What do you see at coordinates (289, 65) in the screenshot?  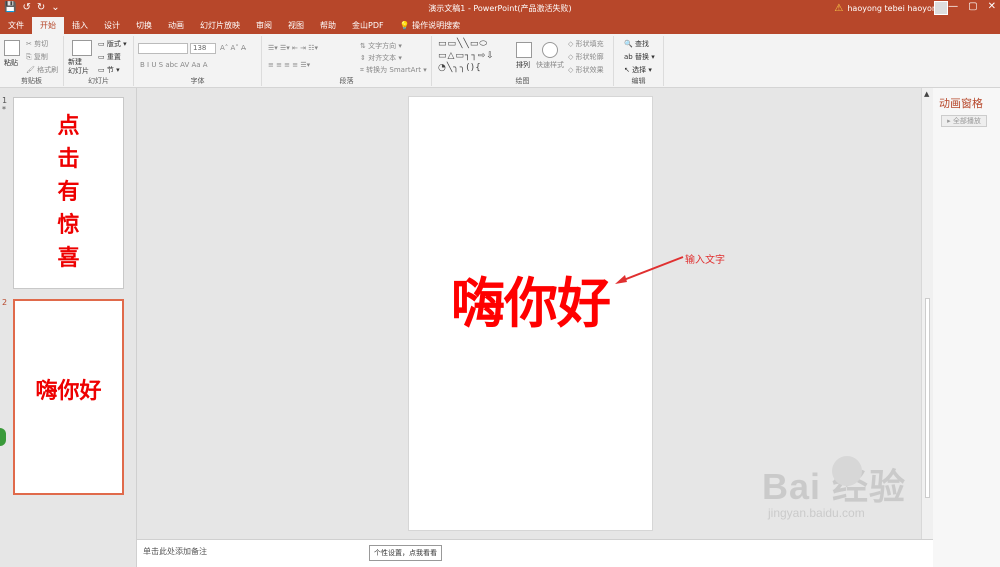 I see `align-buttons: ≡ ≡ ≡ ≡ ☰▾` at bounding box center [289, 65].